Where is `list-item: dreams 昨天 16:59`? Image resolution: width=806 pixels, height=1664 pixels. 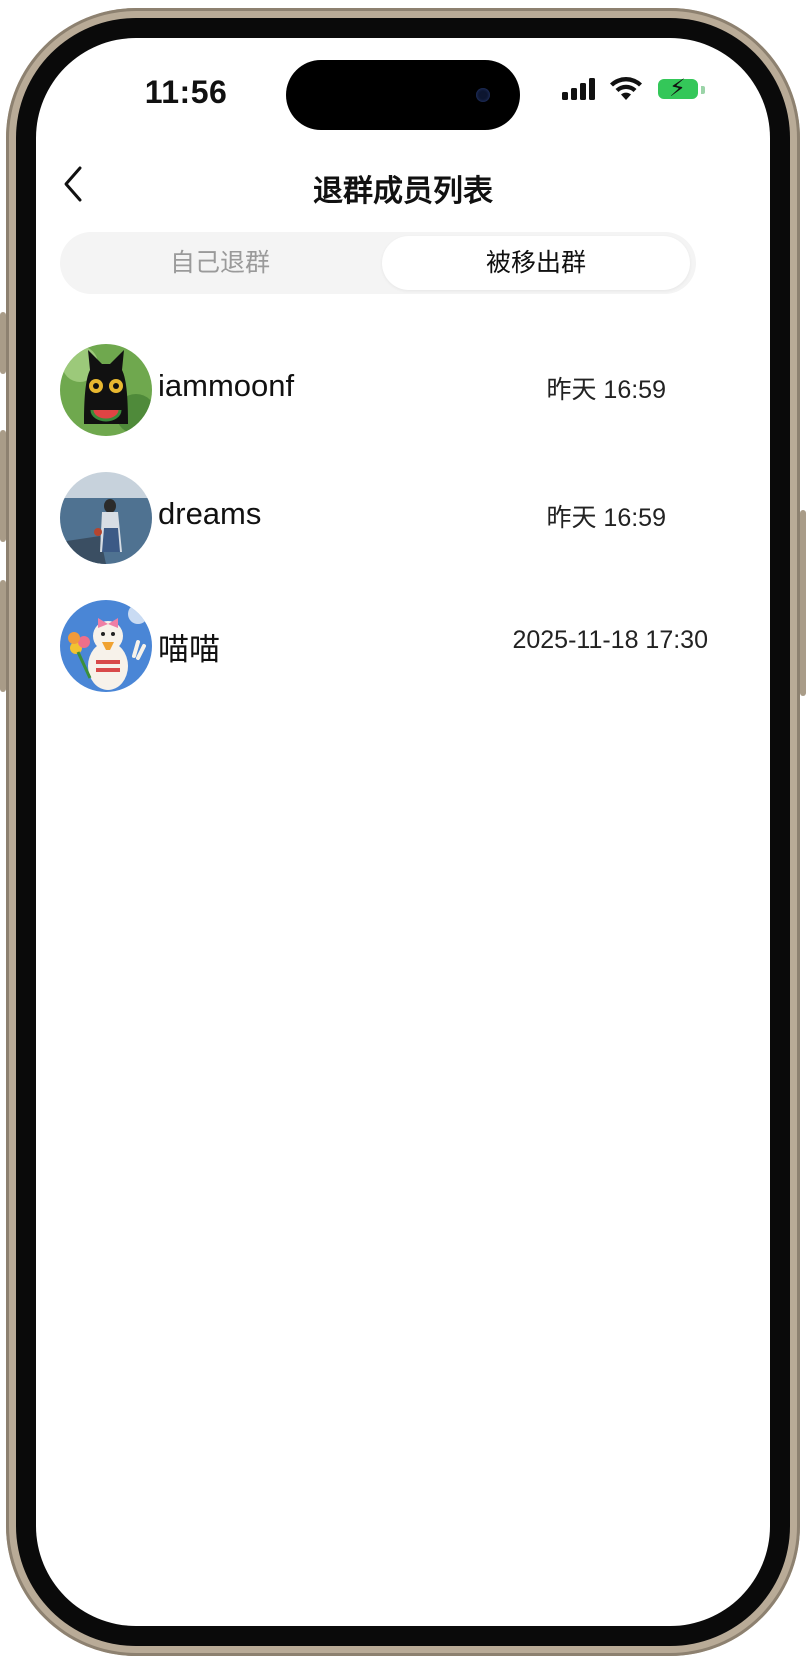 list-item: dreams 昨天 16:59 is located at coordinates (403, 522).